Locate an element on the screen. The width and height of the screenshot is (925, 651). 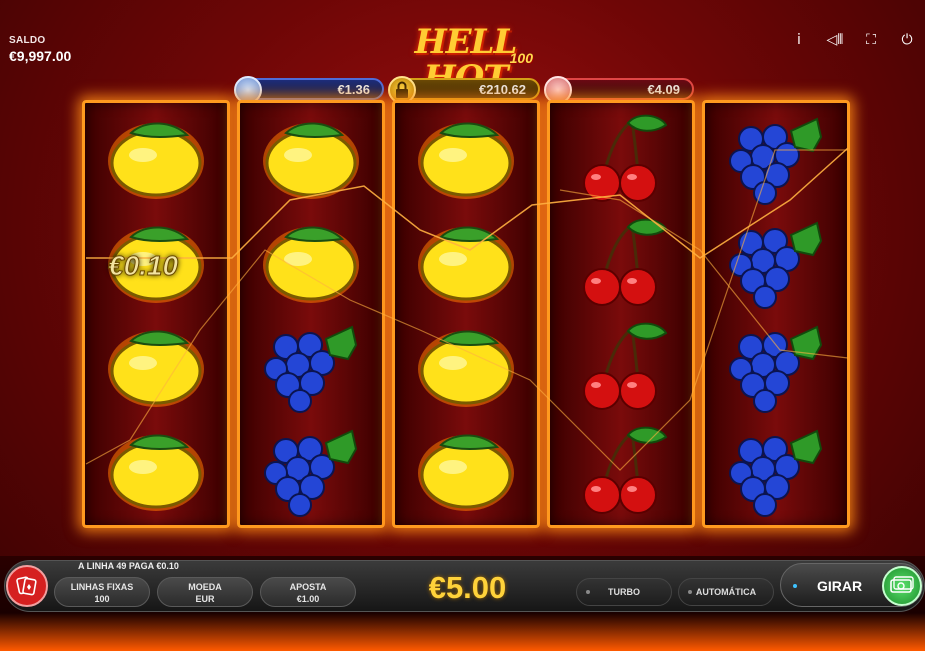
turbo-indicator is located at coordinates (588, 592).